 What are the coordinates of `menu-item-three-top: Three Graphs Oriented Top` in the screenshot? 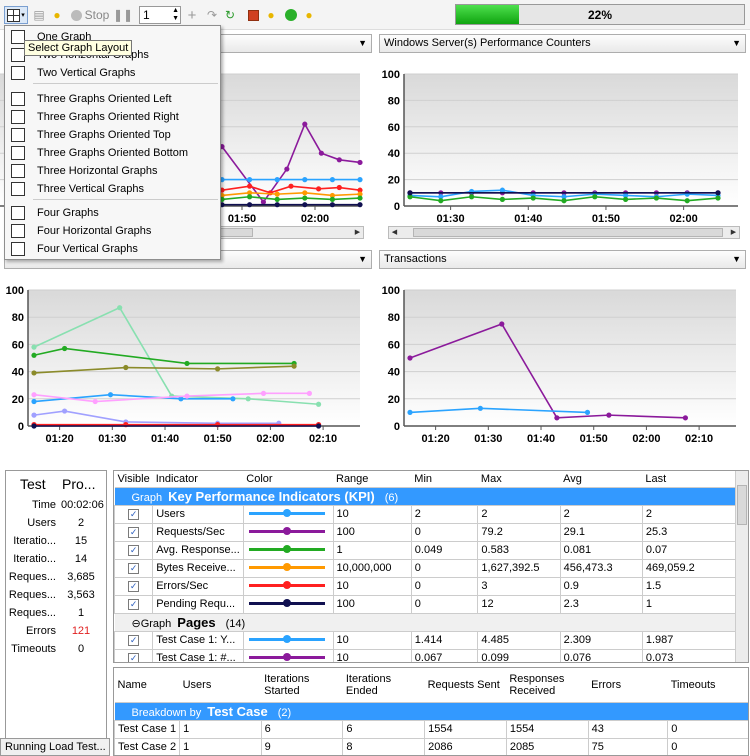 It's located at (112, 135).